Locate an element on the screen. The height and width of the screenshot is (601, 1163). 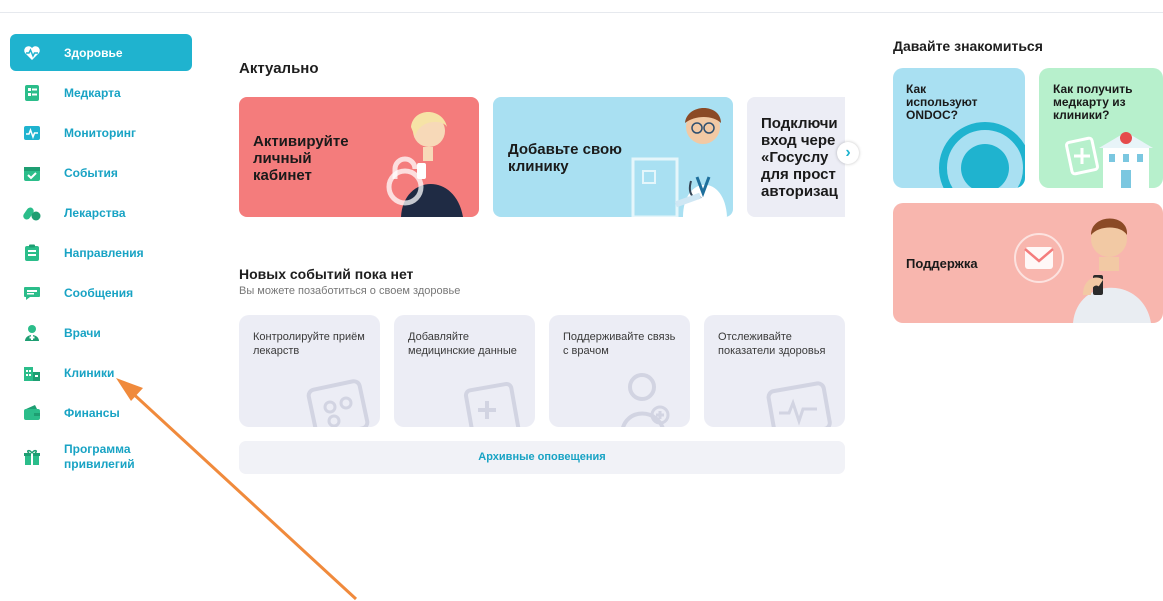
sidebar-item-label: Программа привилегий is located at coordinates (99, 456).